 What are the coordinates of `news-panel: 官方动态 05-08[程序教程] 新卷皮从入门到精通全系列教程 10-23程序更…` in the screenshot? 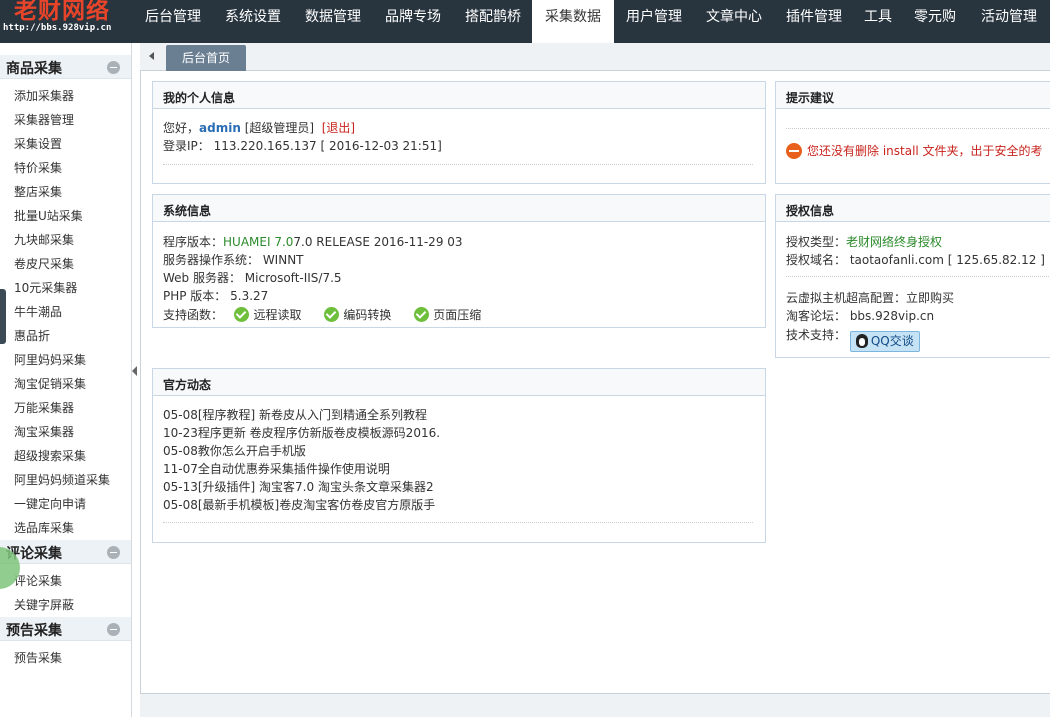 It's located at (459, 455).